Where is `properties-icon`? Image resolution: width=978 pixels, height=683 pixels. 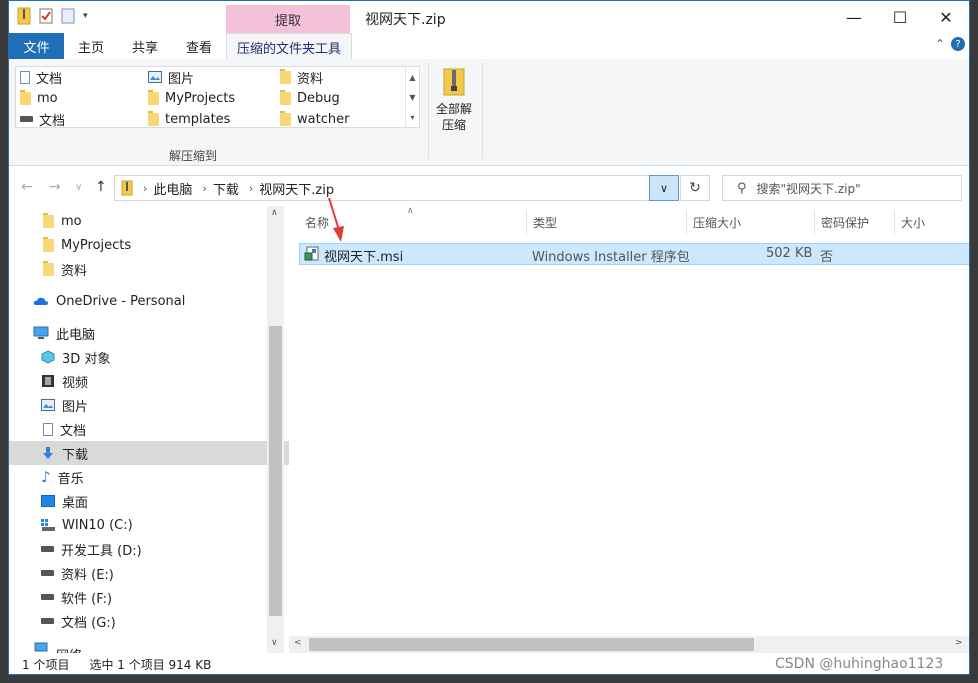
properties-icon is located at coordinates (46, 16).